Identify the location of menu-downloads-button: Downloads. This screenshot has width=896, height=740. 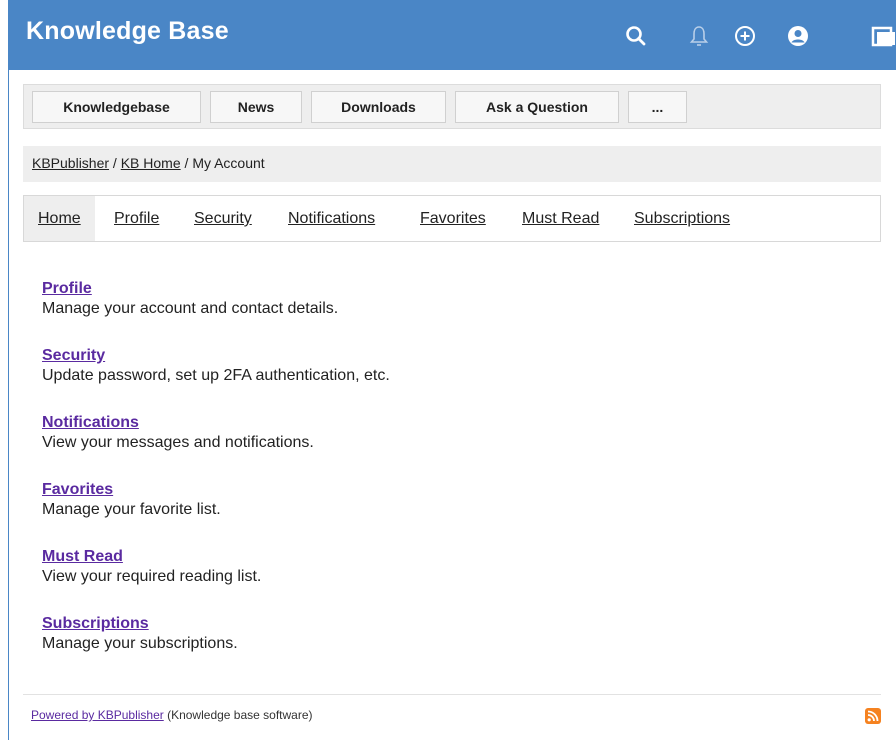
(378, 107).